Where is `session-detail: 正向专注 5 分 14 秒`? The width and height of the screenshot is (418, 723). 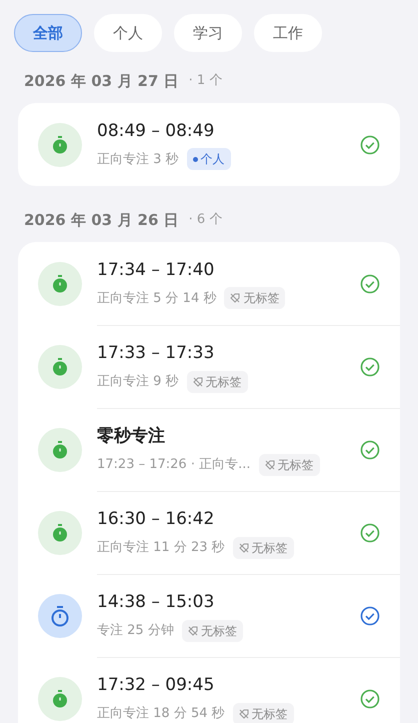 session-detail: 正向专注 5 分 14 秒 is located at coordinates (156, 299).